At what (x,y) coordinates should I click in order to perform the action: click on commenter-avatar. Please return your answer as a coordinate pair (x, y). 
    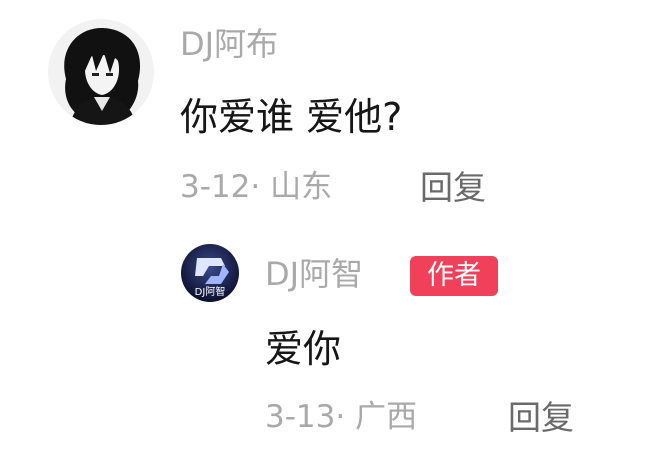
    Looking at the image, I should click on (101, 72).